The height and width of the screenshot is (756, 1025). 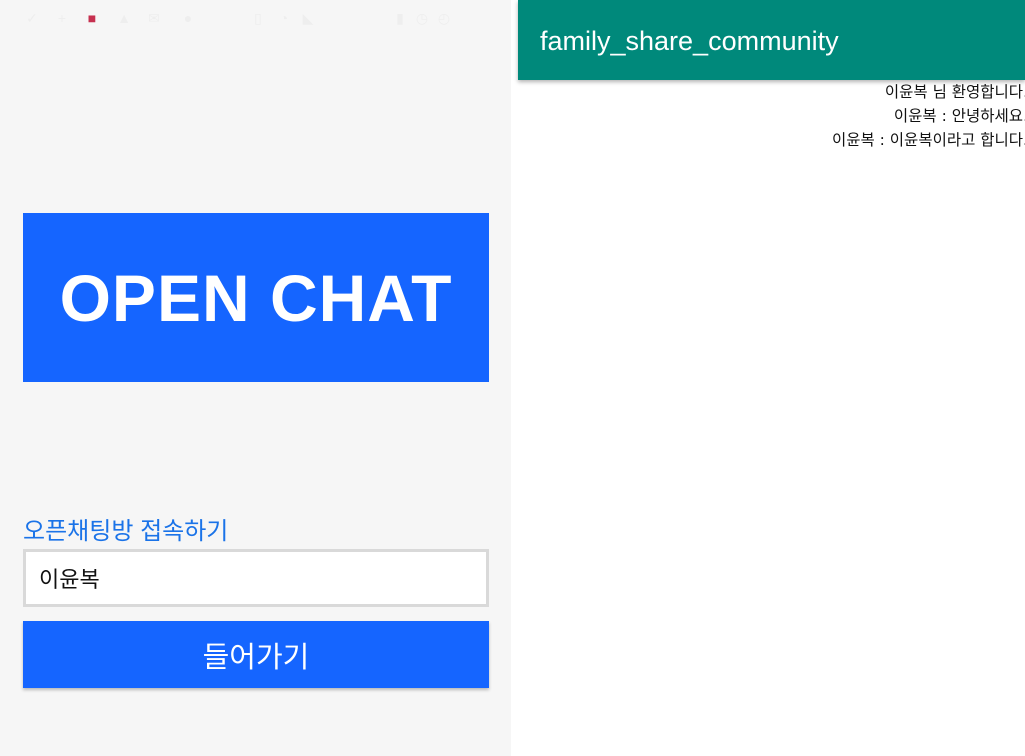 I want to click on battery-icon: ▮, so click(x=400, y=18).